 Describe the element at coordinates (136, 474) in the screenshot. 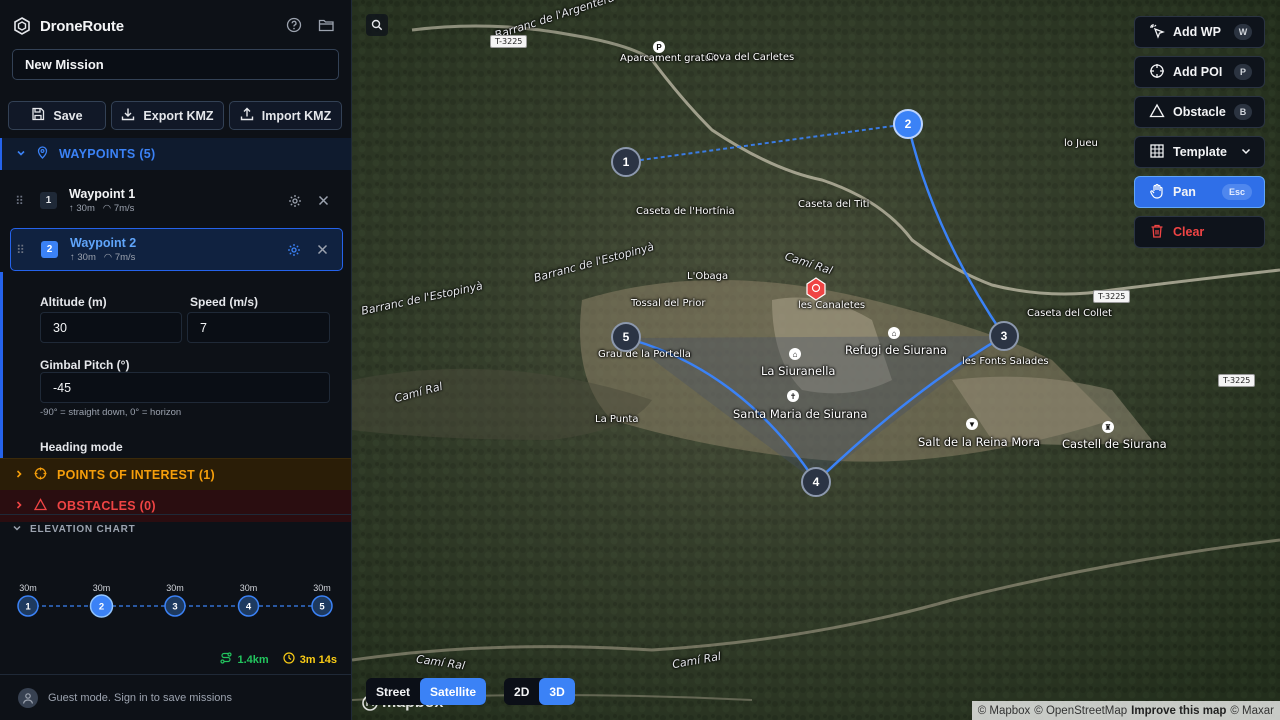

I see `poi-title: POINTS OF INTEREST (1)` at that location.